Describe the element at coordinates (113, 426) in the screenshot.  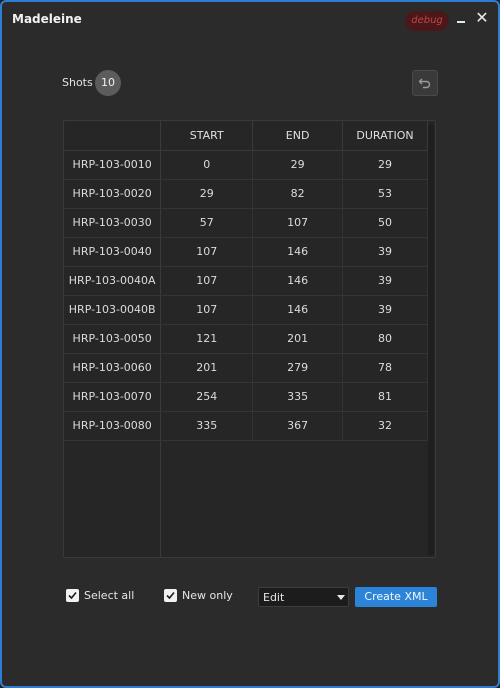
I see `row-header-name: HRP-103-0080` at that location.